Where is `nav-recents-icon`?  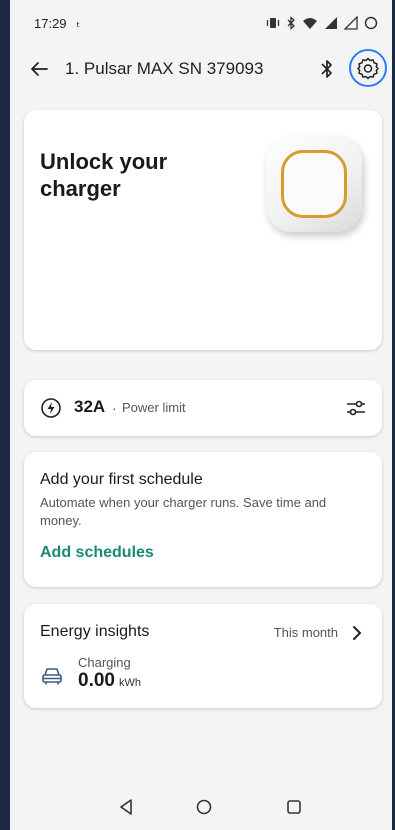
nav-recents-icon is located at coordinates (294, 807).